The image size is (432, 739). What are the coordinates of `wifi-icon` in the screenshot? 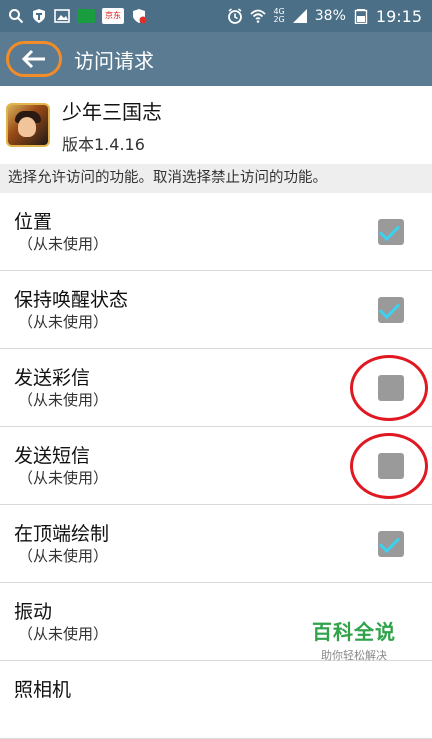 It's located at (258, 16).